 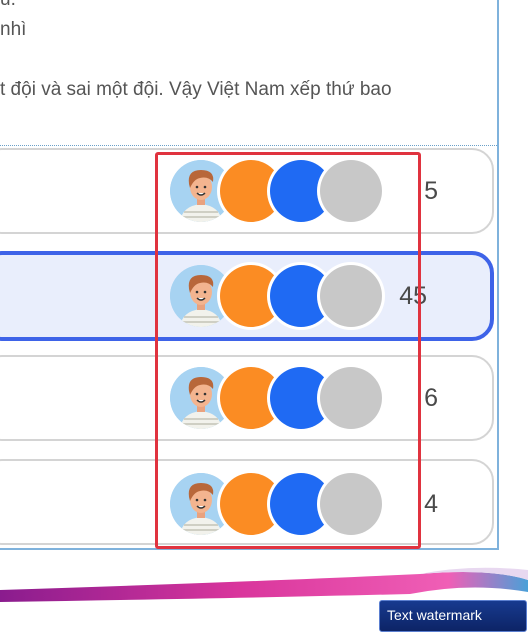 What do you see at coordinates (247, 296) in the screenshot?
I see `answer-option-2: 45` at bounding box center [247, 296].